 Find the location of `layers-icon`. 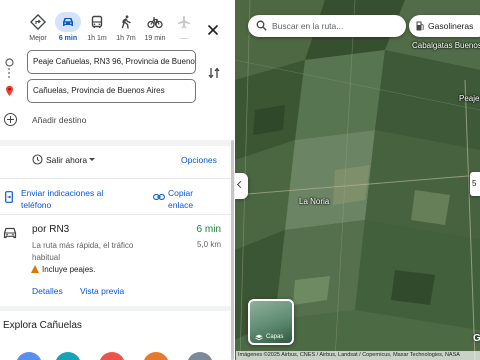

layers-icon is located at coordinates (259, 337).